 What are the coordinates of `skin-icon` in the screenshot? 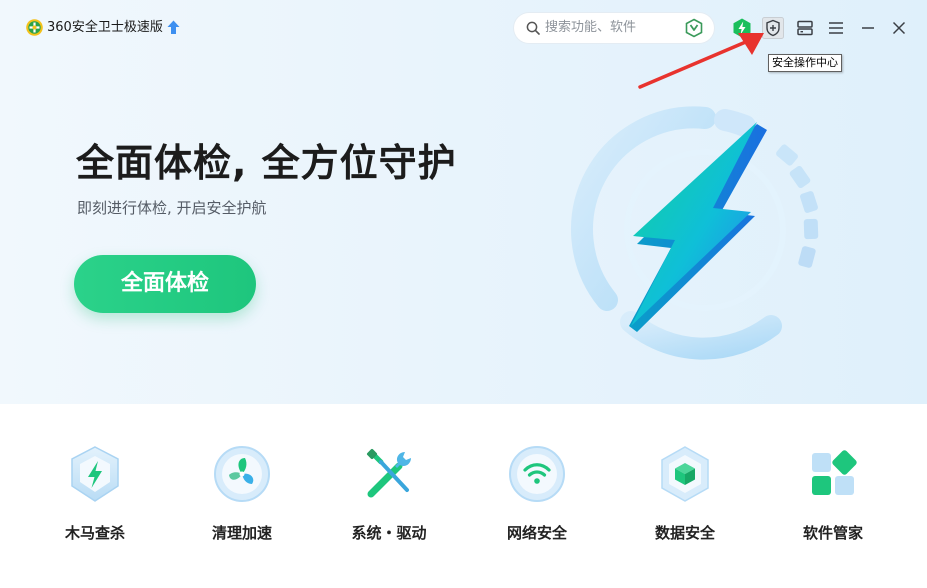 It's located at (805, 28).